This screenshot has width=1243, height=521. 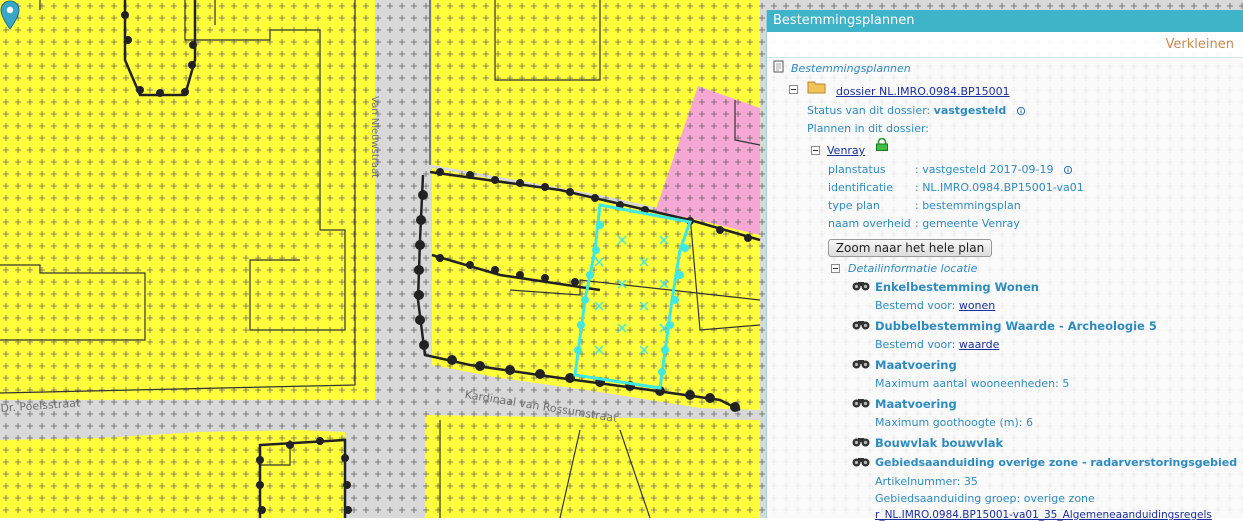 I want to click on plan-row-value: : bestemmingsplan, so click(x=968, y=205).